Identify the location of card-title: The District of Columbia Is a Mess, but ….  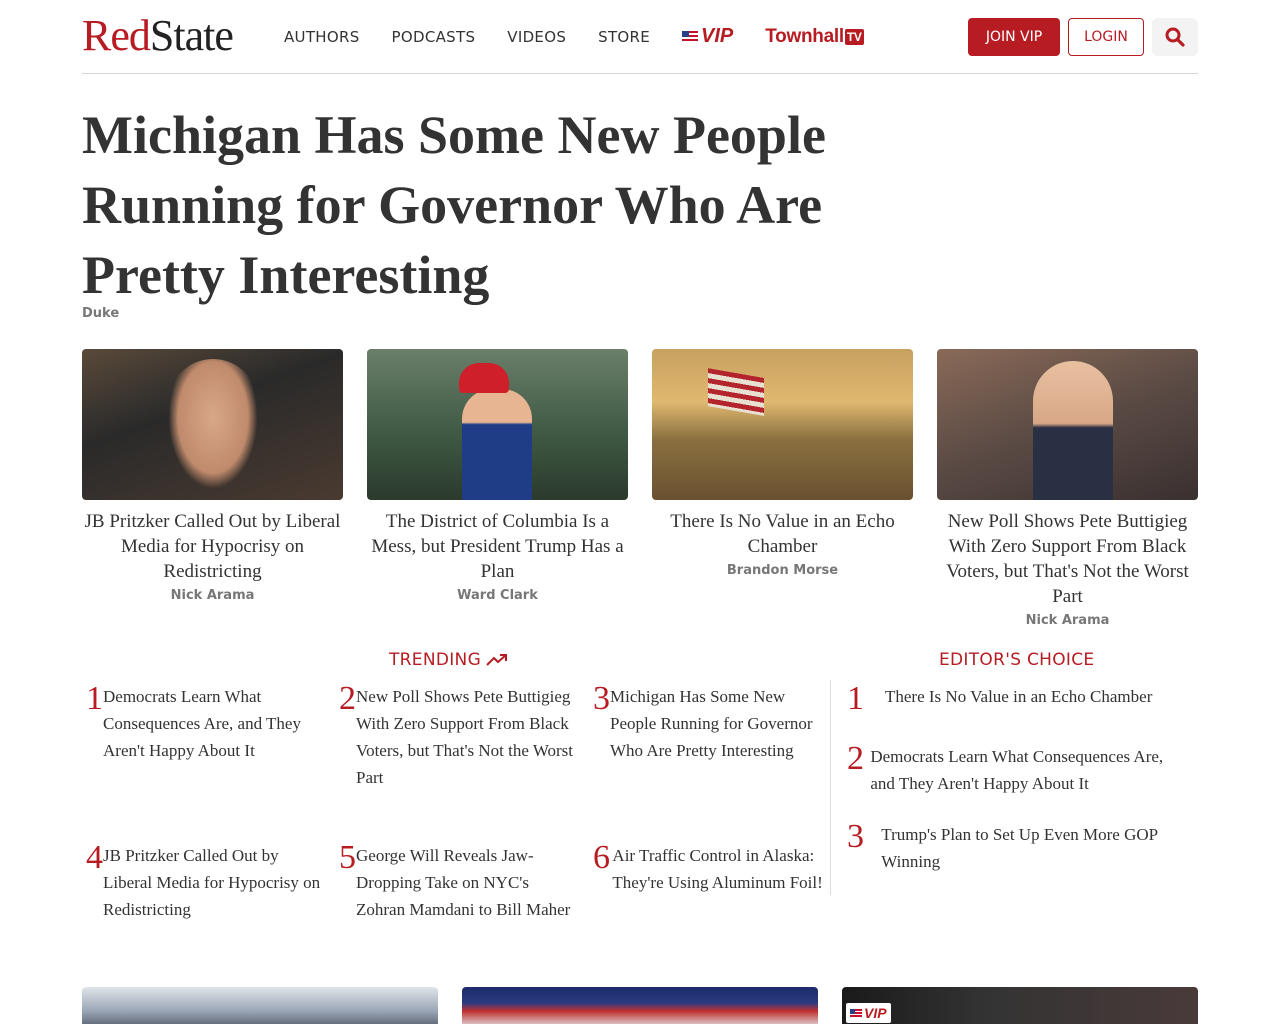
(497, 546).